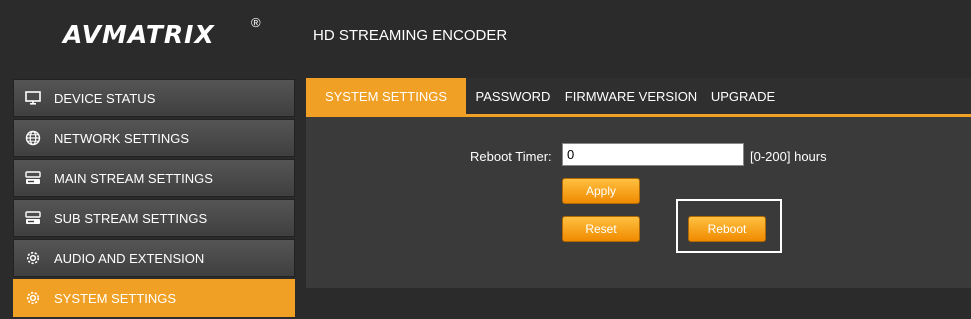 Image resolution: width=971 pixels, height=319 pixels. What do you see at coordinates (105, 98) in the screenshot?
I see `sidebar-item-label: DEVICE STATUS` at bounding box center [105, 98].